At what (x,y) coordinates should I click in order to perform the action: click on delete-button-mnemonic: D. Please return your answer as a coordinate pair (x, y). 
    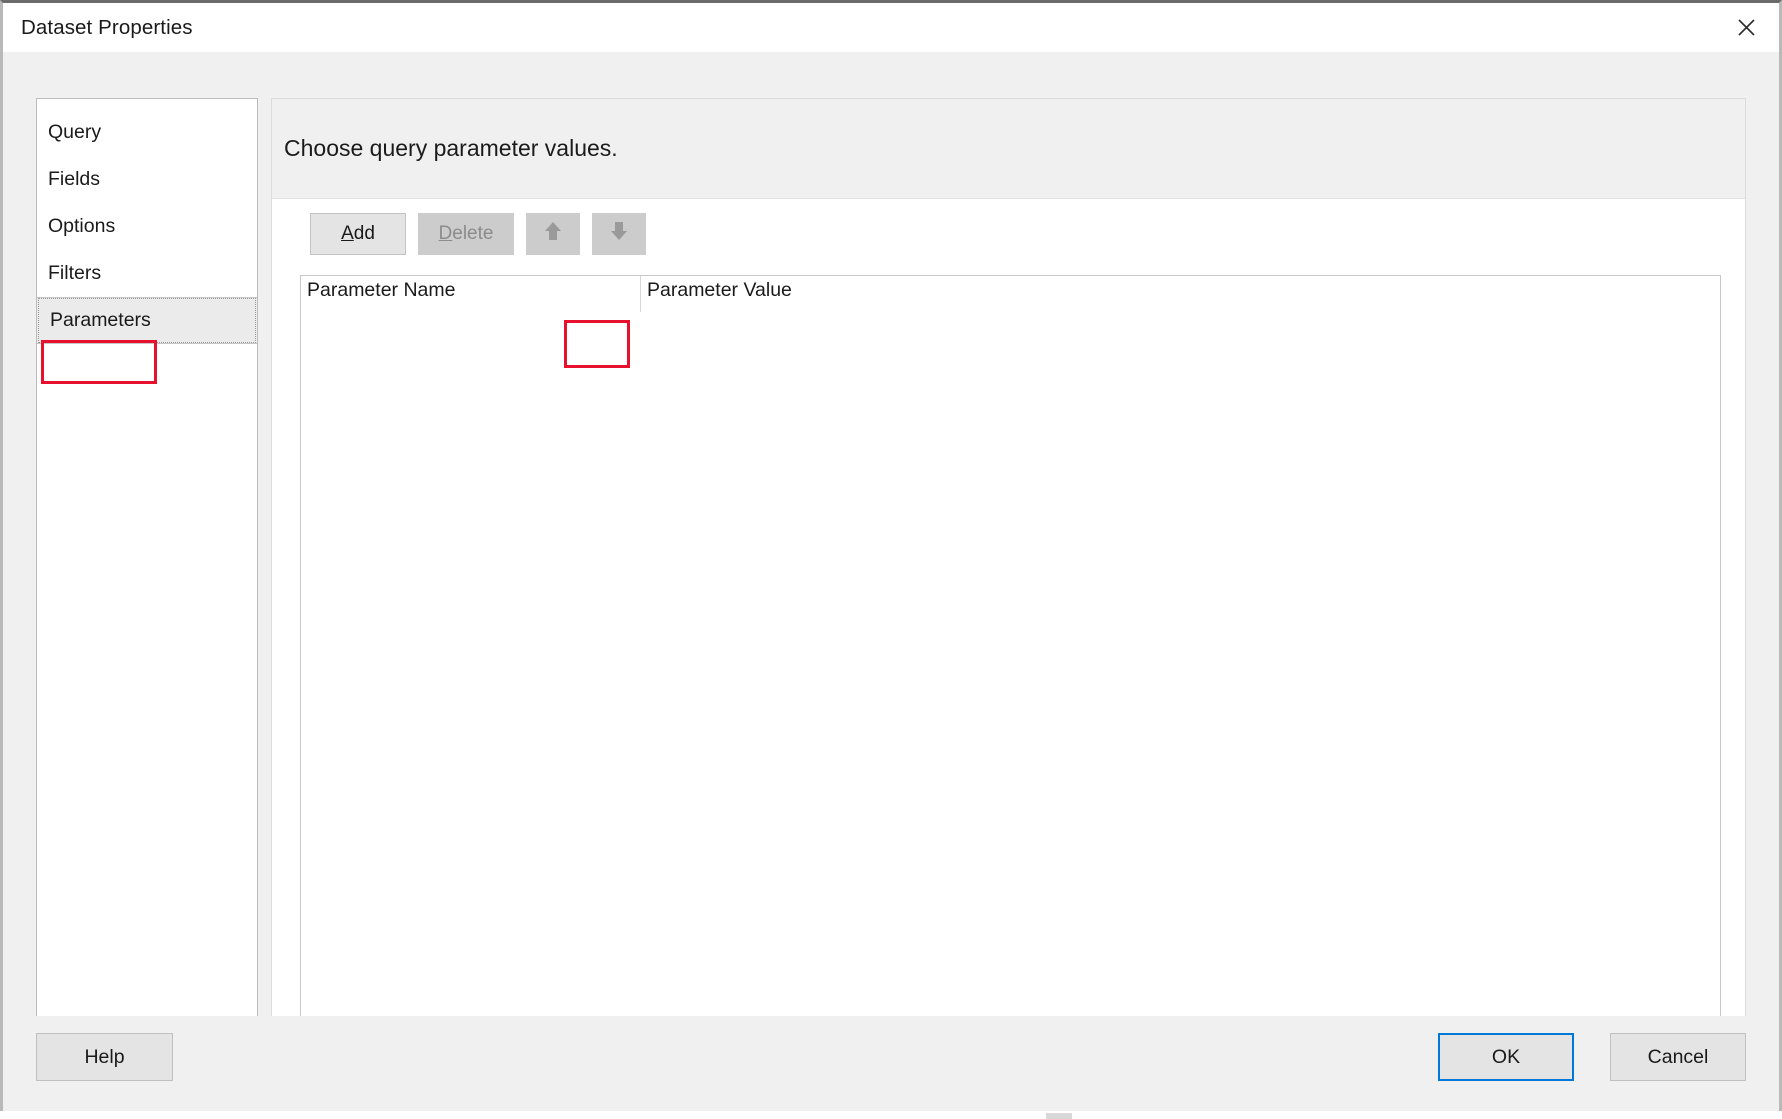
    Looking at the image, I should click on (445, 233).